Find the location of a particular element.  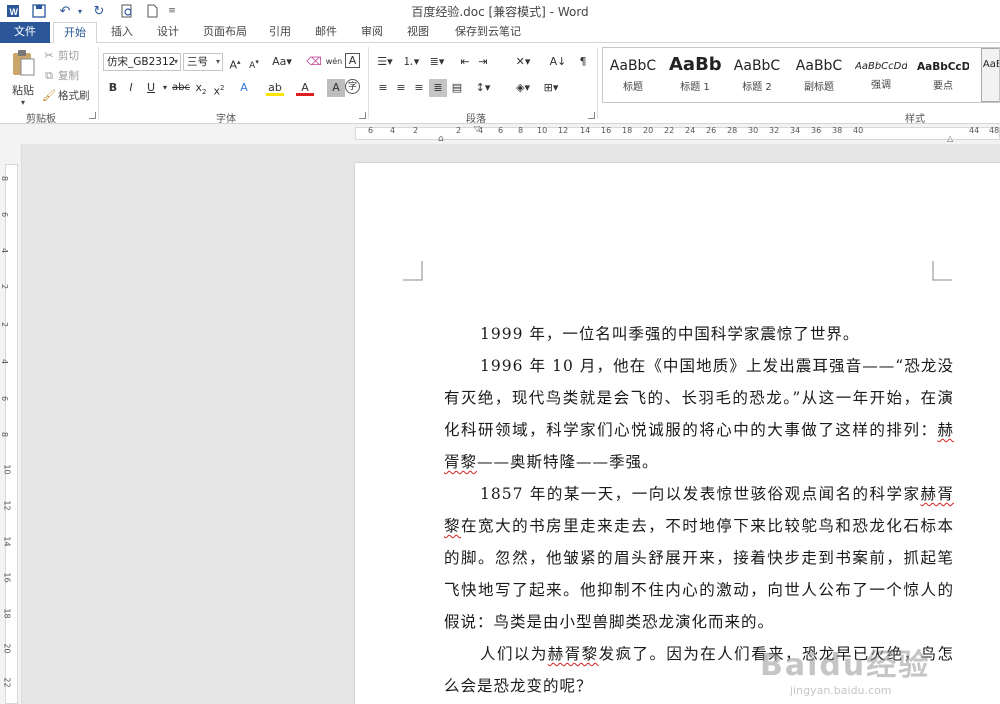

clipboard-launcher-icon is located at coordinates (92, 115).